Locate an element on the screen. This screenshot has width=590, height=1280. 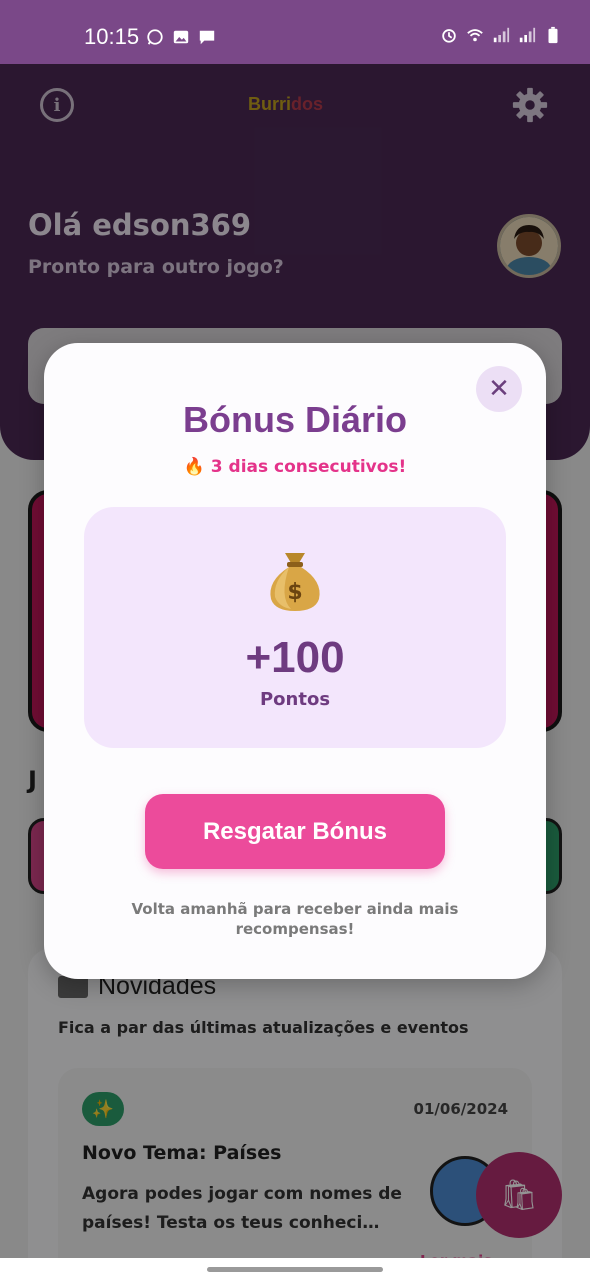
status-bar: 10:15 is located at coordinates (295, 32).